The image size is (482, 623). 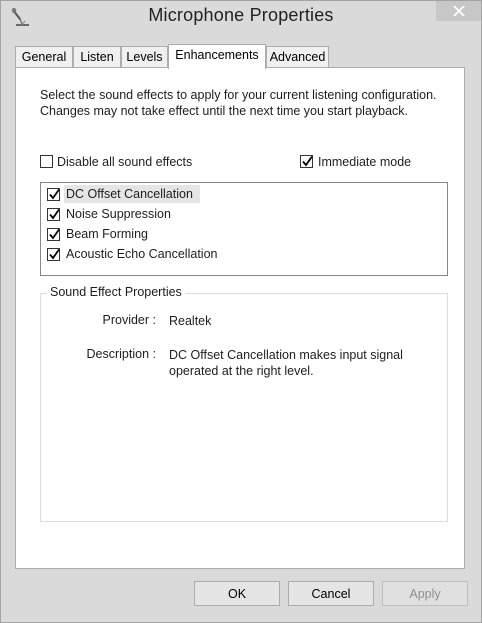 What do you see at coordinates (116, 292) in the screenshot?
I see `group-title: Sound Effect Properties` at bounding box center [116, 292].